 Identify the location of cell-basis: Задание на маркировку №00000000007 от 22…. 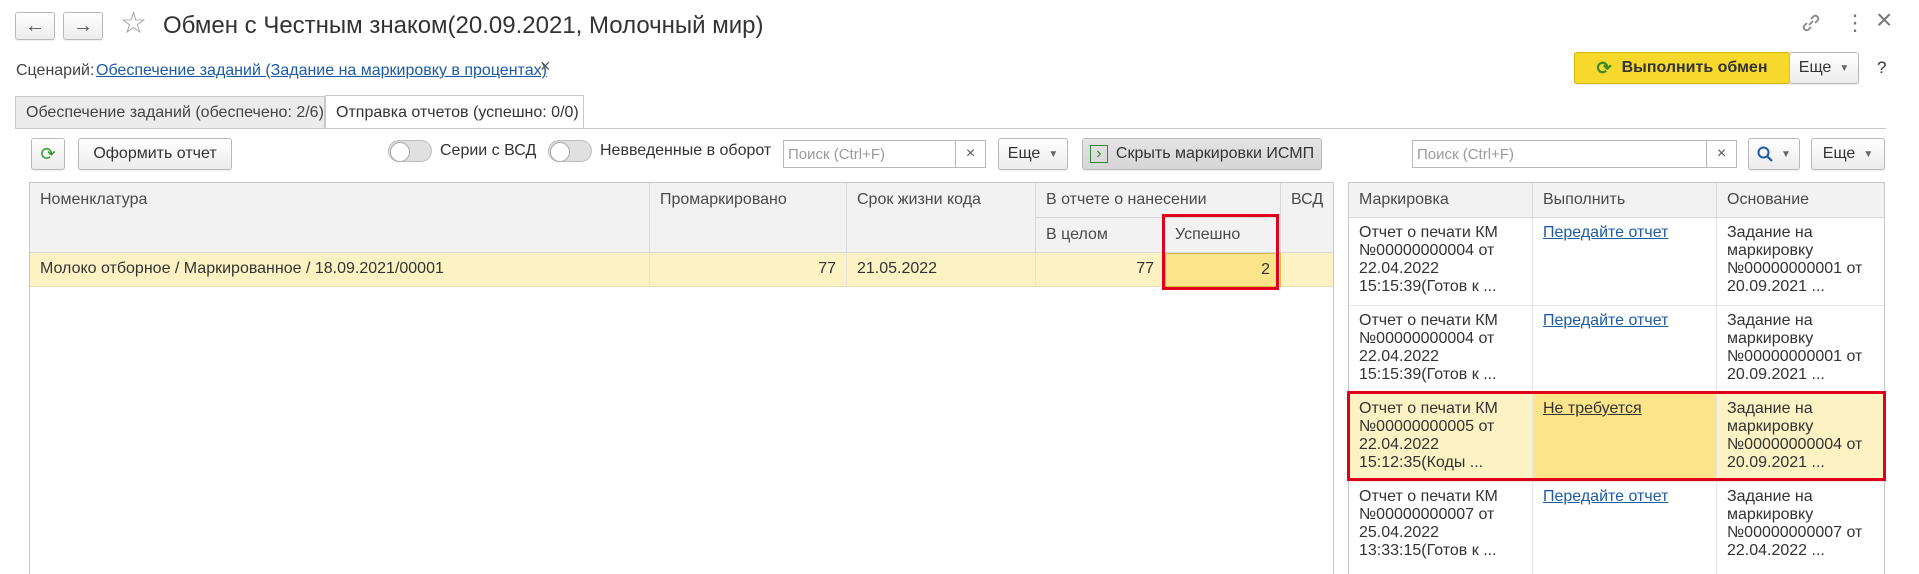
(1795, 523).